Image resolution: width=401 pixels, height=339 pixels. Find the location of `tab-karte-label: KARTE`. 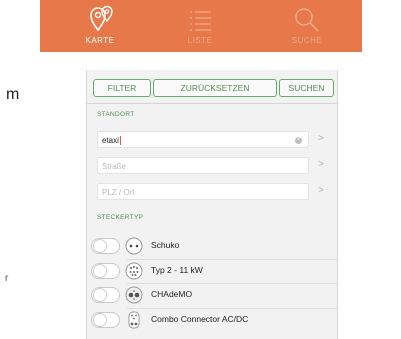

tab-karte-label: KARTE is located at coordinates (100, 40).